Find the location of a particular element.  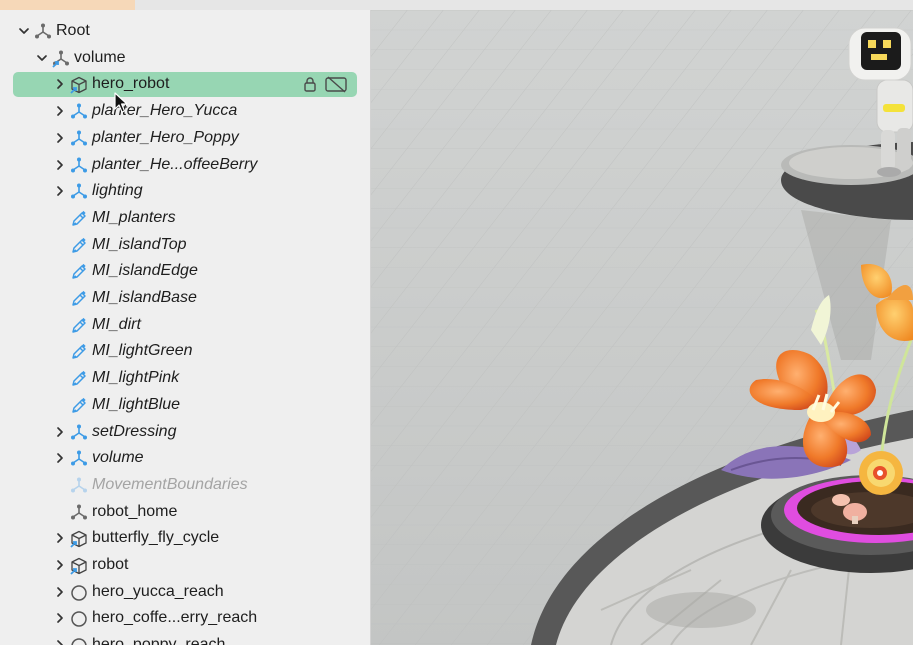

top-bar is located at coordinates (456, 5).